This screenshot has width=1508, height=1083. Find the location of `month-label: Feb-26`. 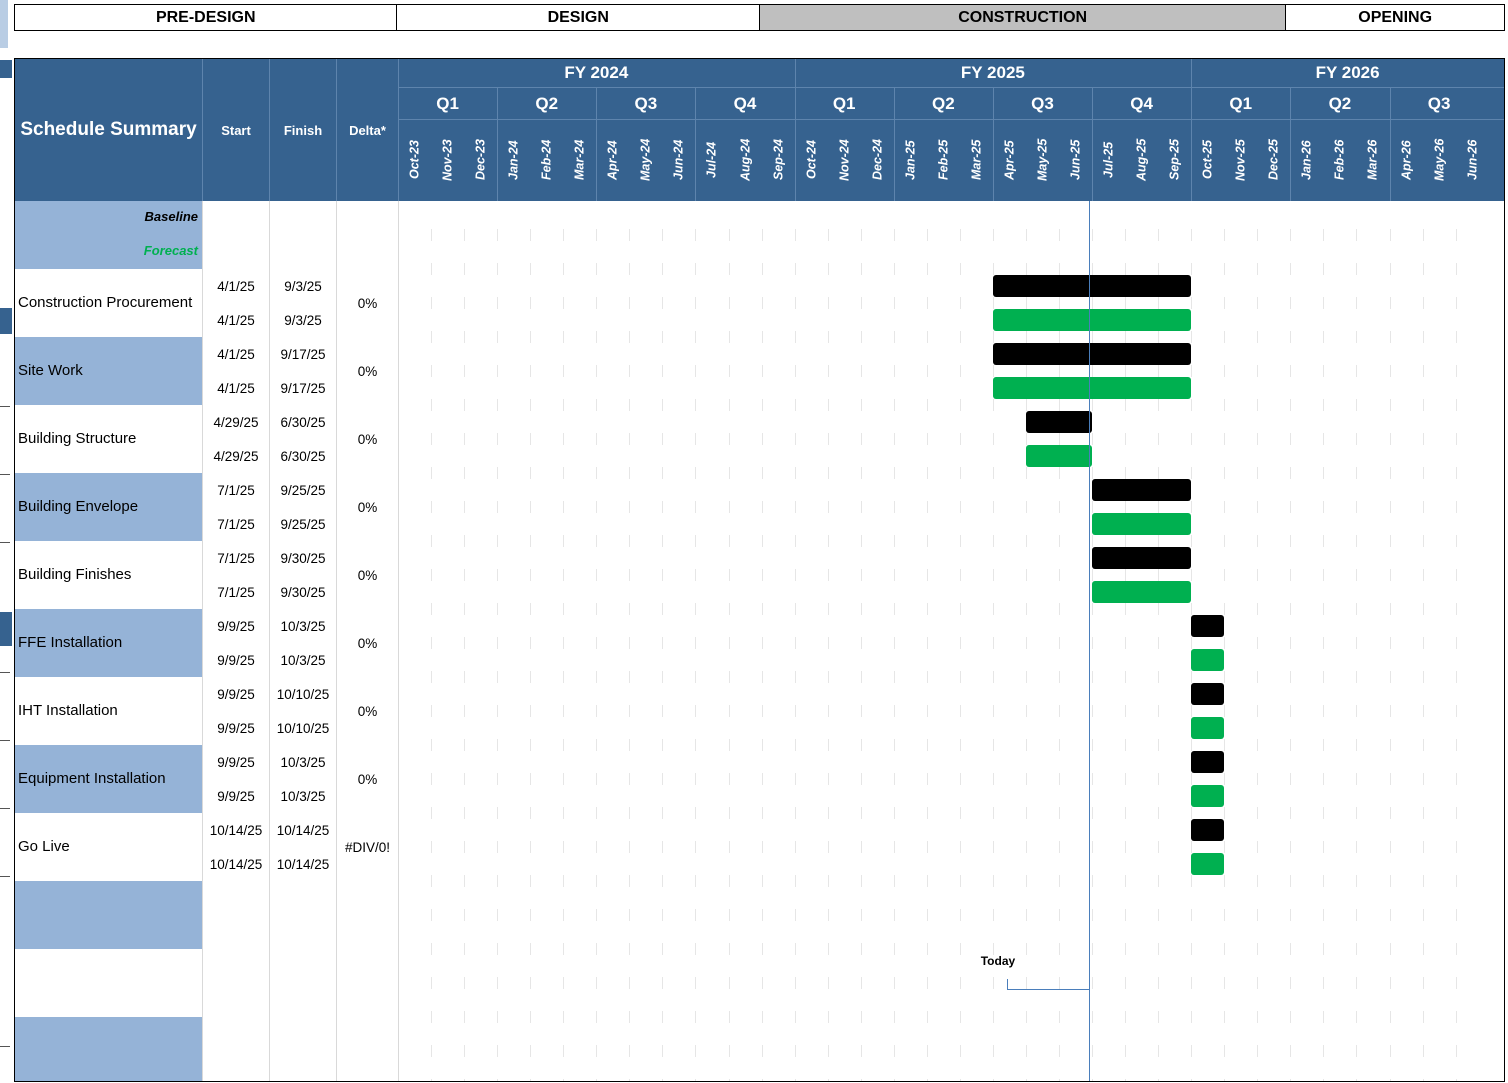

month-label: Feb-26 is located at coordinates (1339, 160).